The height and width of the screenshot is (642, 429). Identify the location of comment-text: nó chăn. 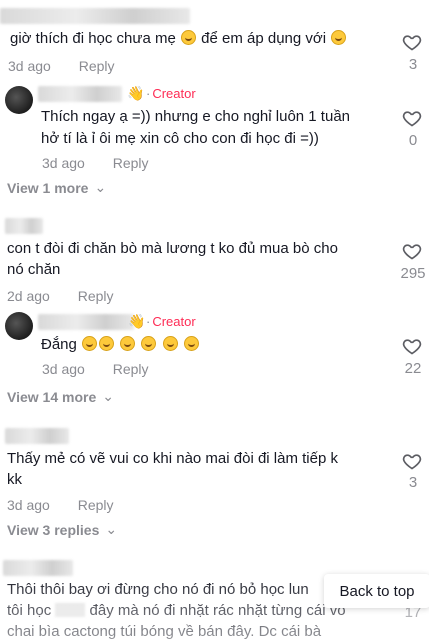
(34, 269).